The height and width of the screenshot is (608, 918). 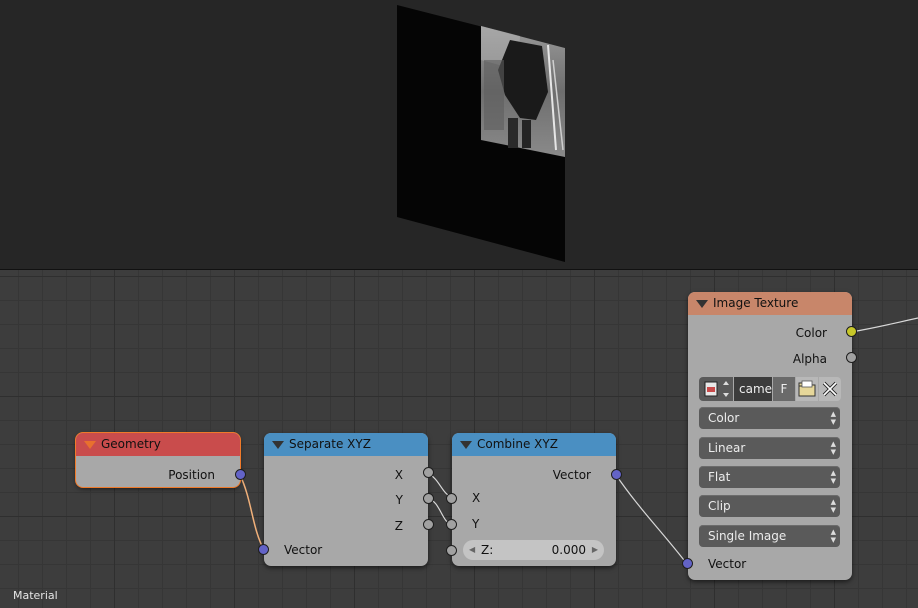 What do you see at coordinates (811, 333) in the screenshot?
I see `output-label-color: Color` at bounding box center [811, 333].